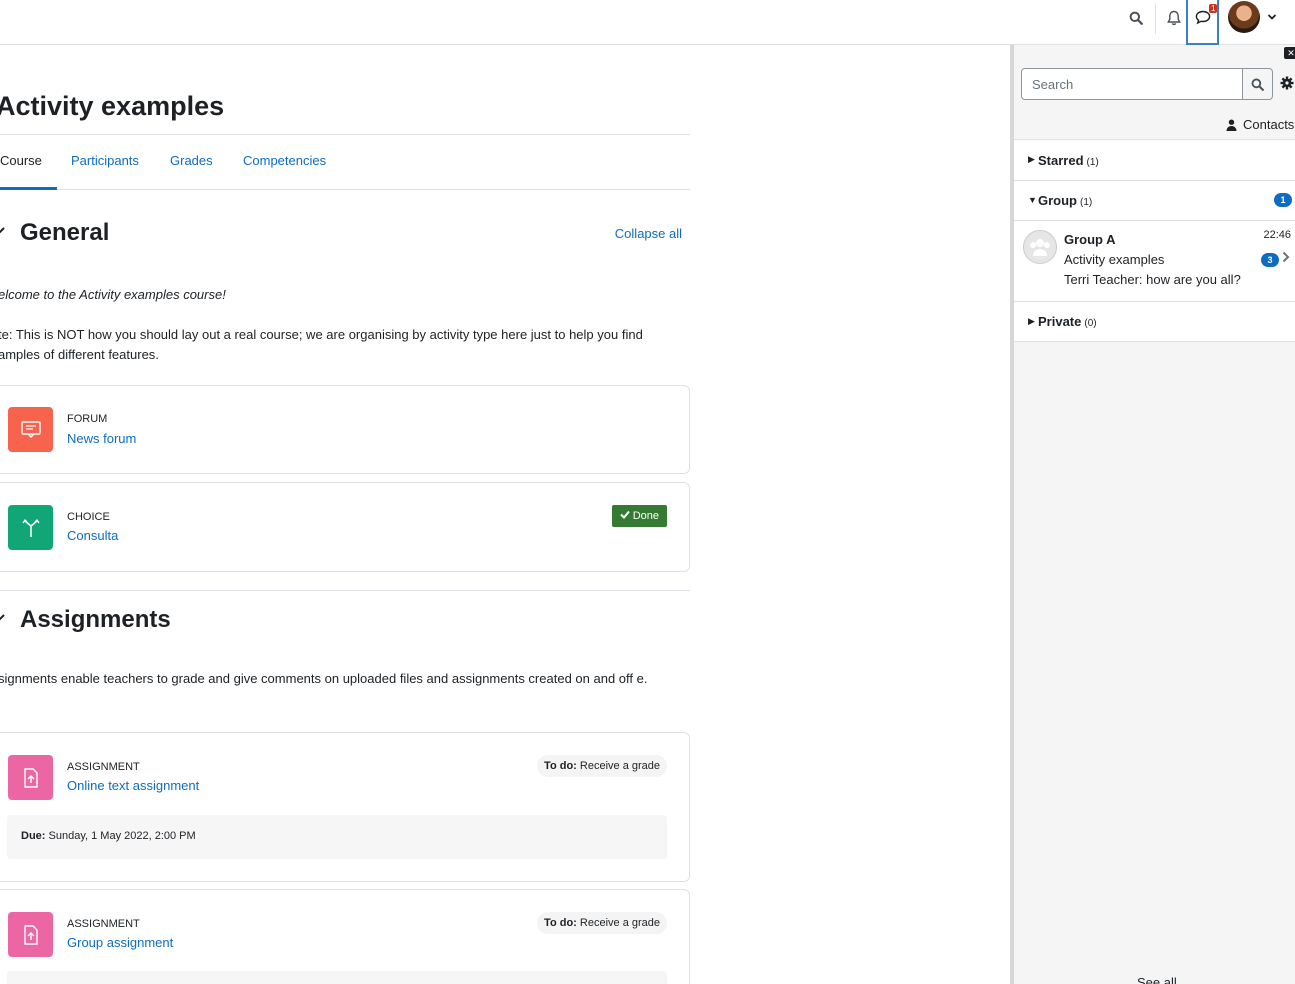 The height and width of the screenshot is (984, 1295). What do you see at coordinates (105, 160) in the screenshot?
I see `tab-participants: Participants` at bounding box center [105, 160].